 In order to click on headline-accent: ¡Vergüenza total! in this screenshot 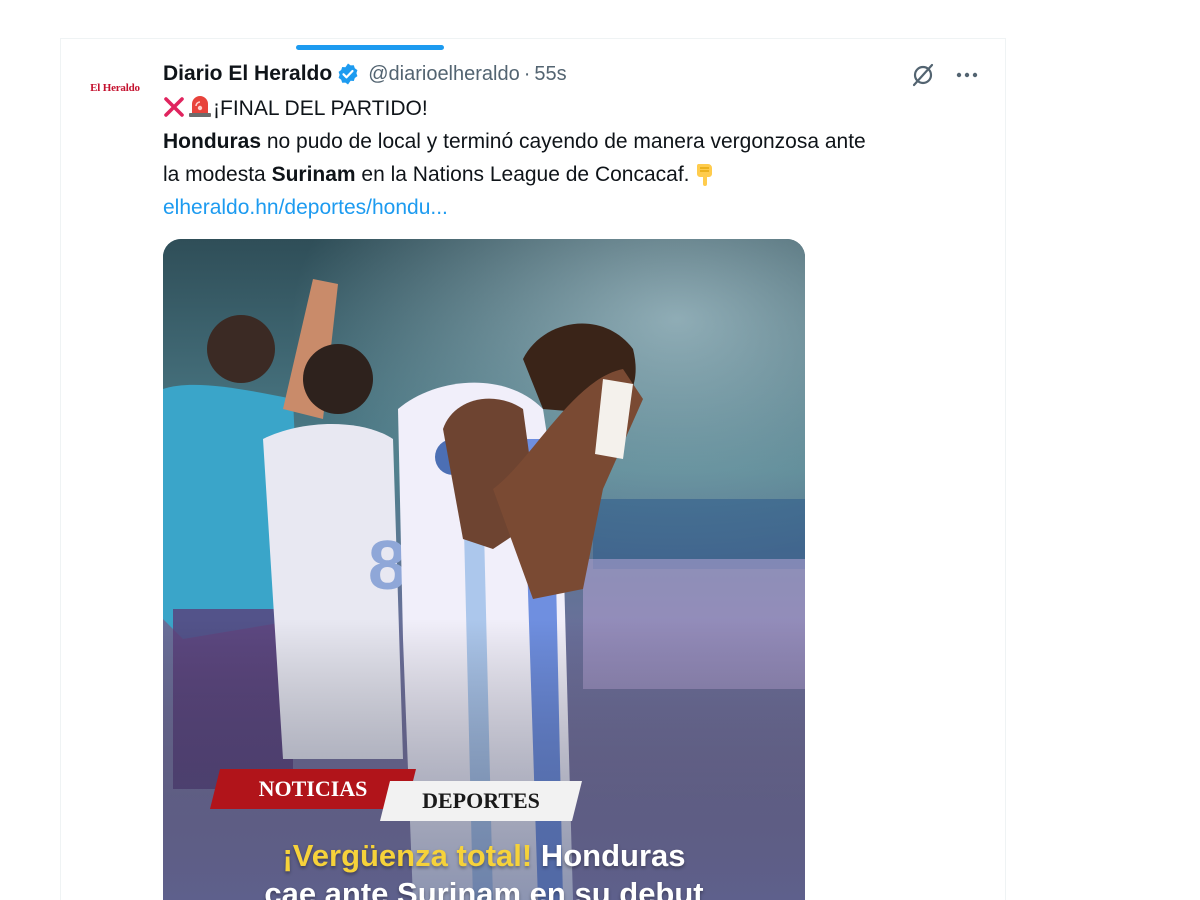, I will do `click(407, 855)`.